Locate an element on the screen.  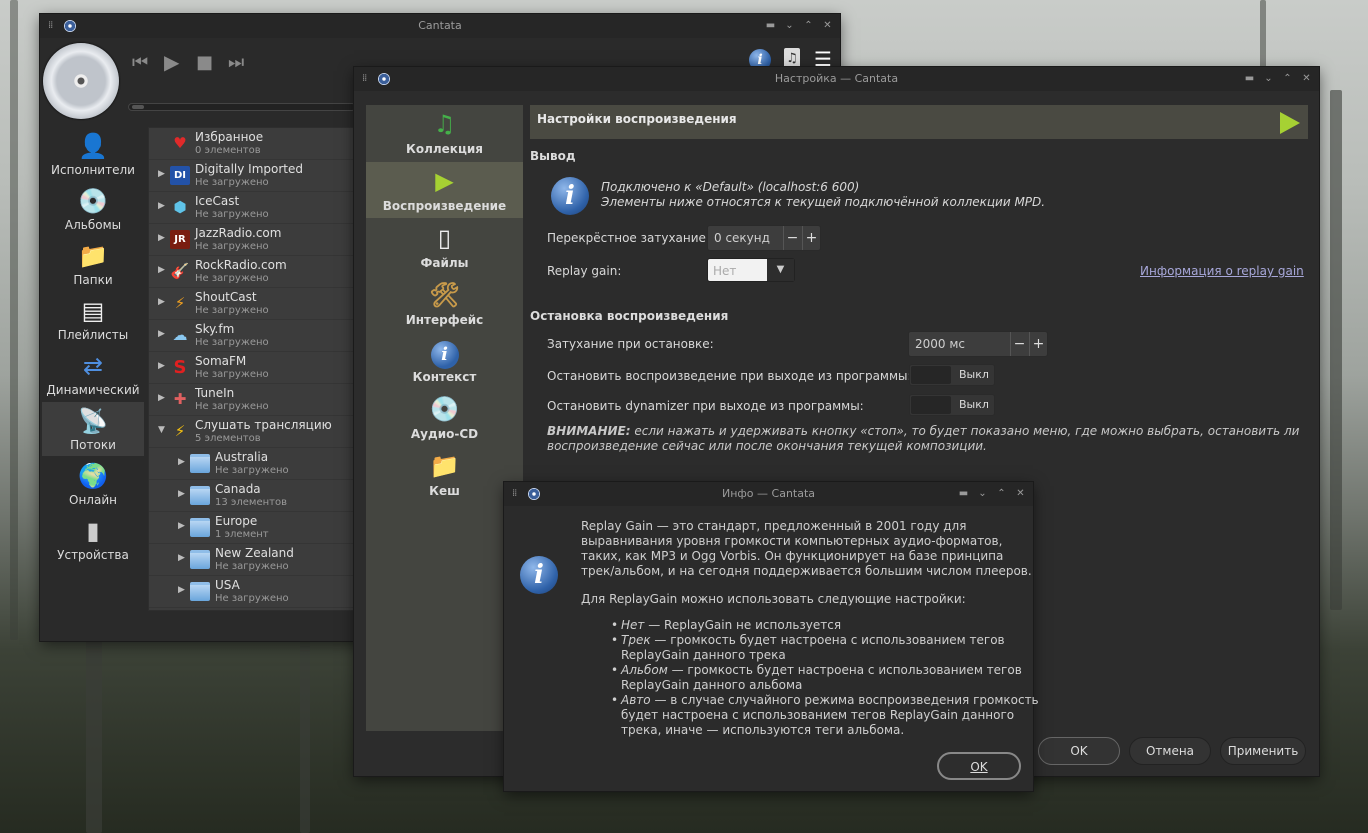
stream-item: ▶ ⚡ ShoutCast Не загружено is located at coordinates (251, 304).